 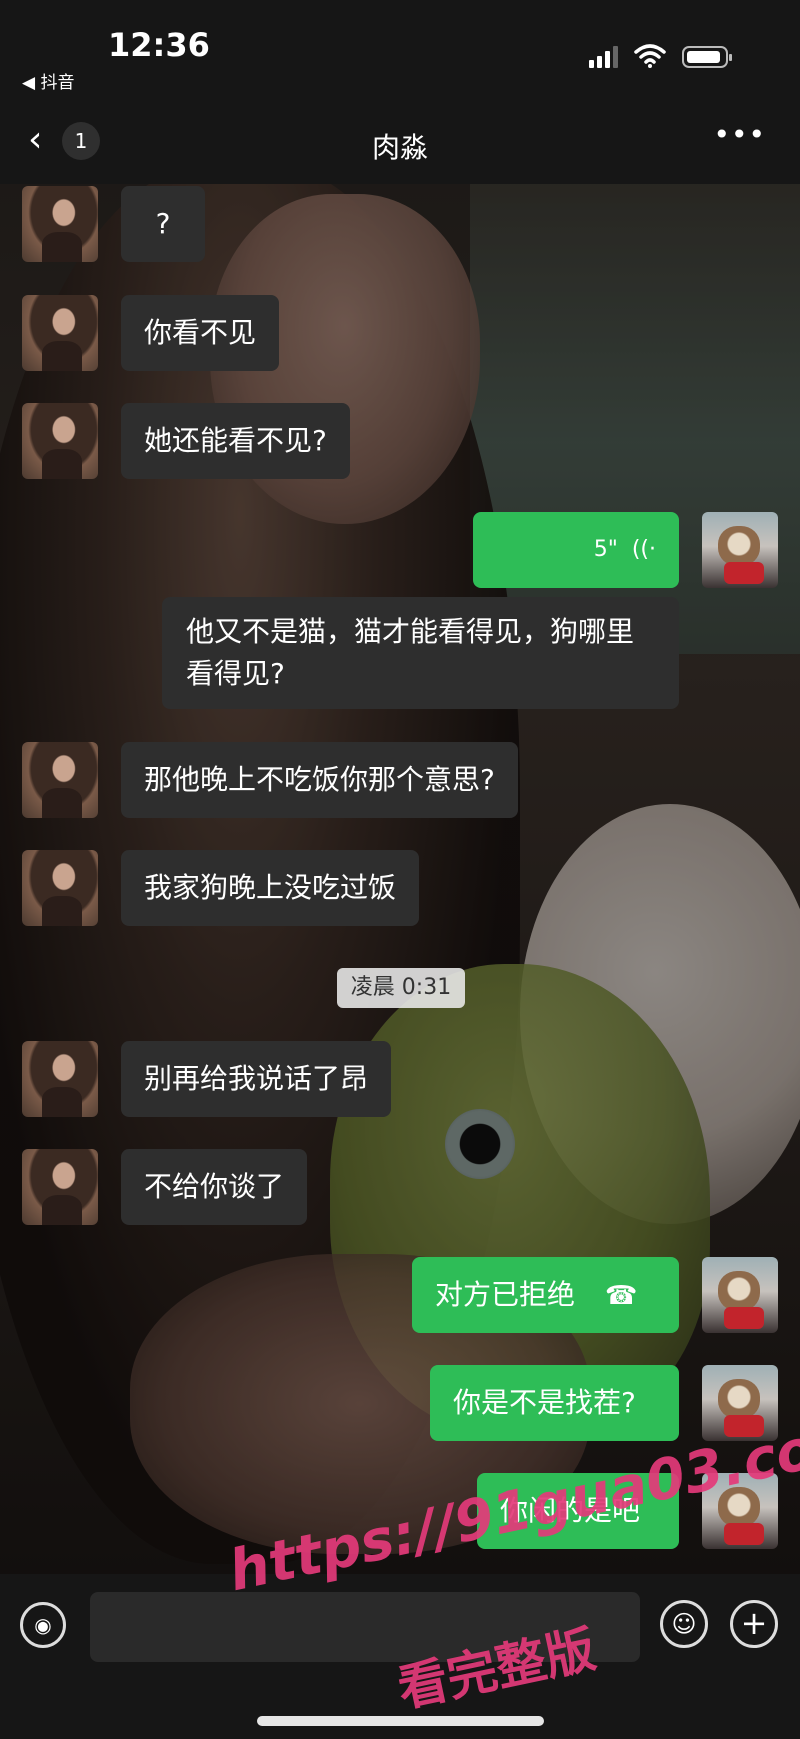 What do you see at coordinates (754, 1624) in the screenshot?
I see `plus-icon: +` at bounding box center [754, 1624].